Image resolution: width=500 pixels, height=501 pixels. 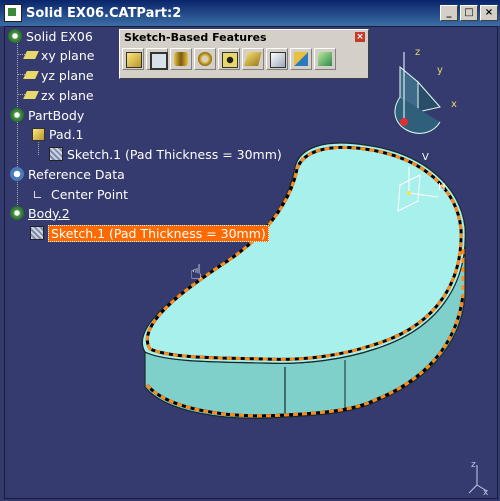 I want to click on axis-triad-z-label: z, so click(x=473, y=465).